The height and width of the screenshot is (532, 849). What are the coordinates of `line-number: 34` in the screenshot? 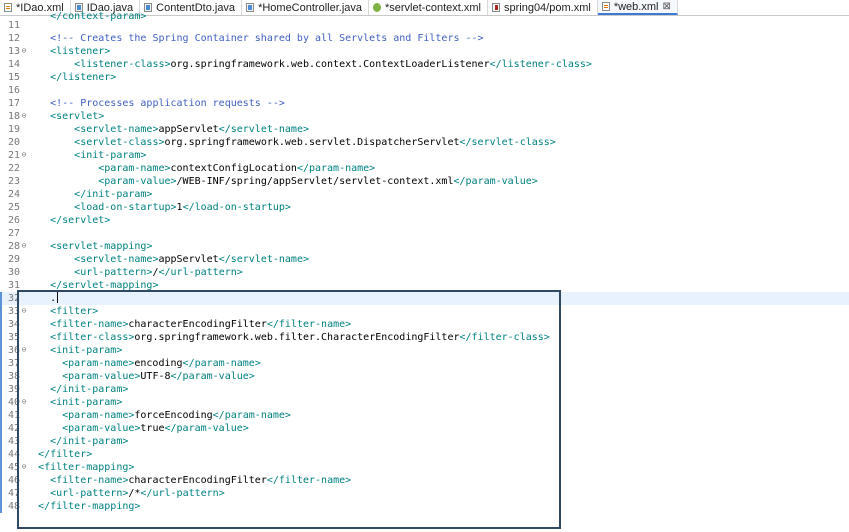 It's located at (13, 324).